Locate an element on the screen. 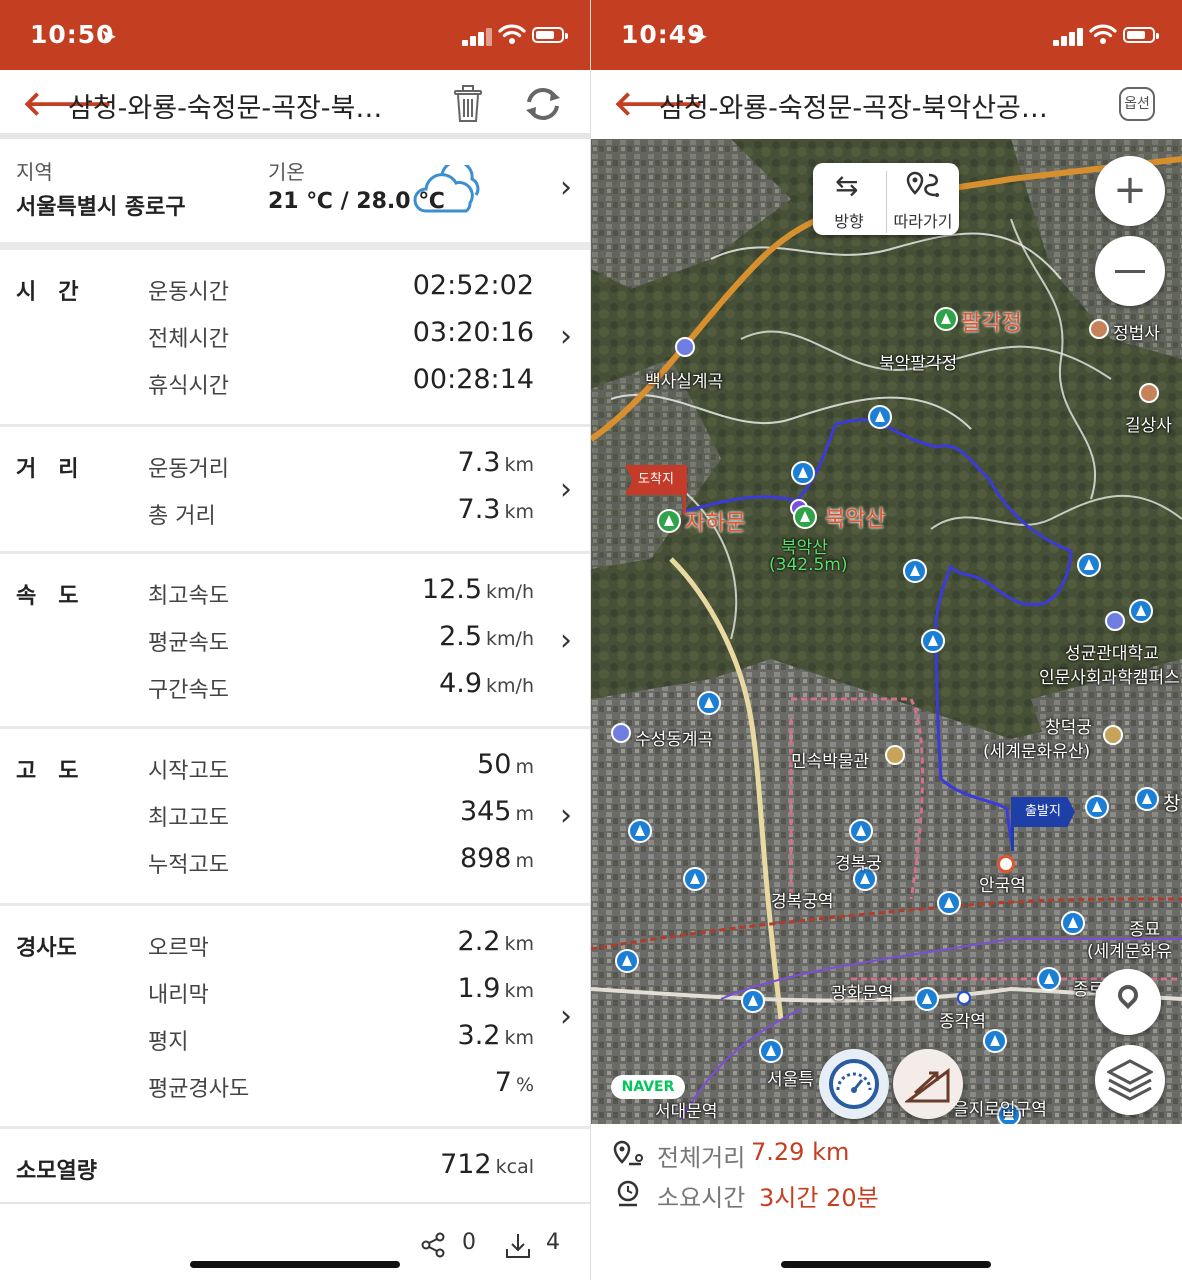 Image resolution: width=1182 pixels, height=1280 pixels. skku-label-1: 성균관대학교 is located at coordinates (1112, 654).